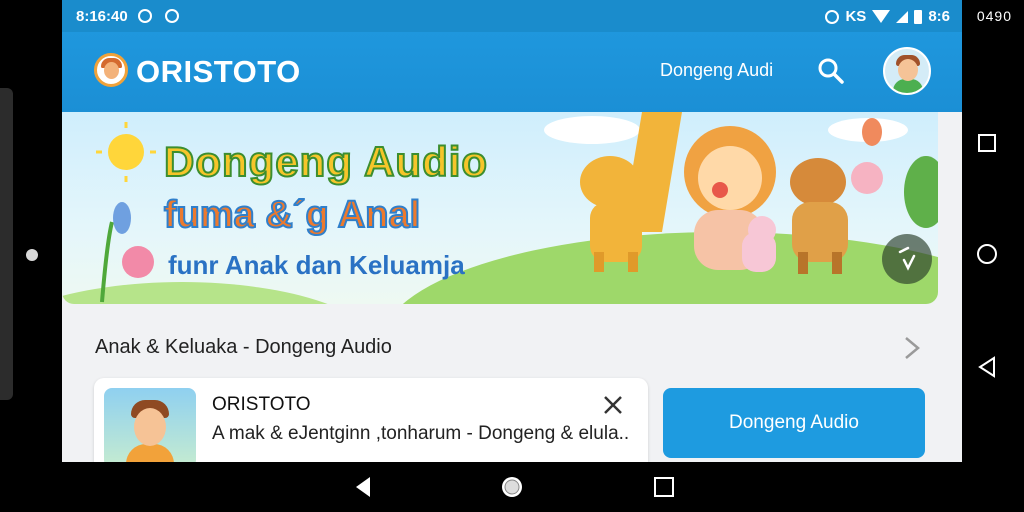 Image resolution: width=1024 pixels, height=512 pixels. What do you see at coordinates (881, 16) in the screenshot?
I see `wifi-icon` at bounding box center [881, 16].